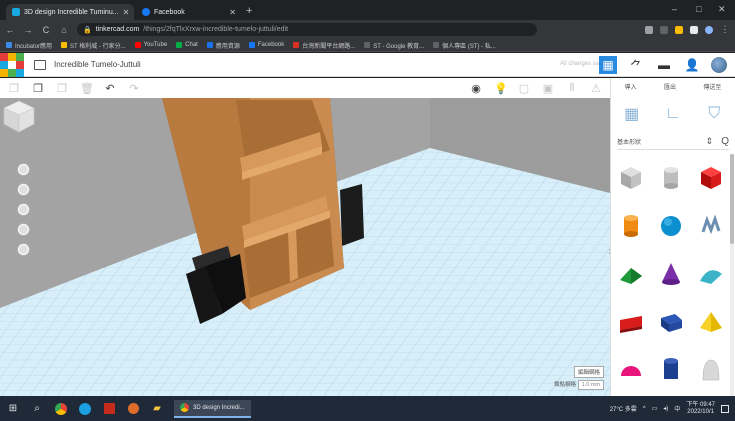  I want to click on view-cube-icon, so click(19, 117).